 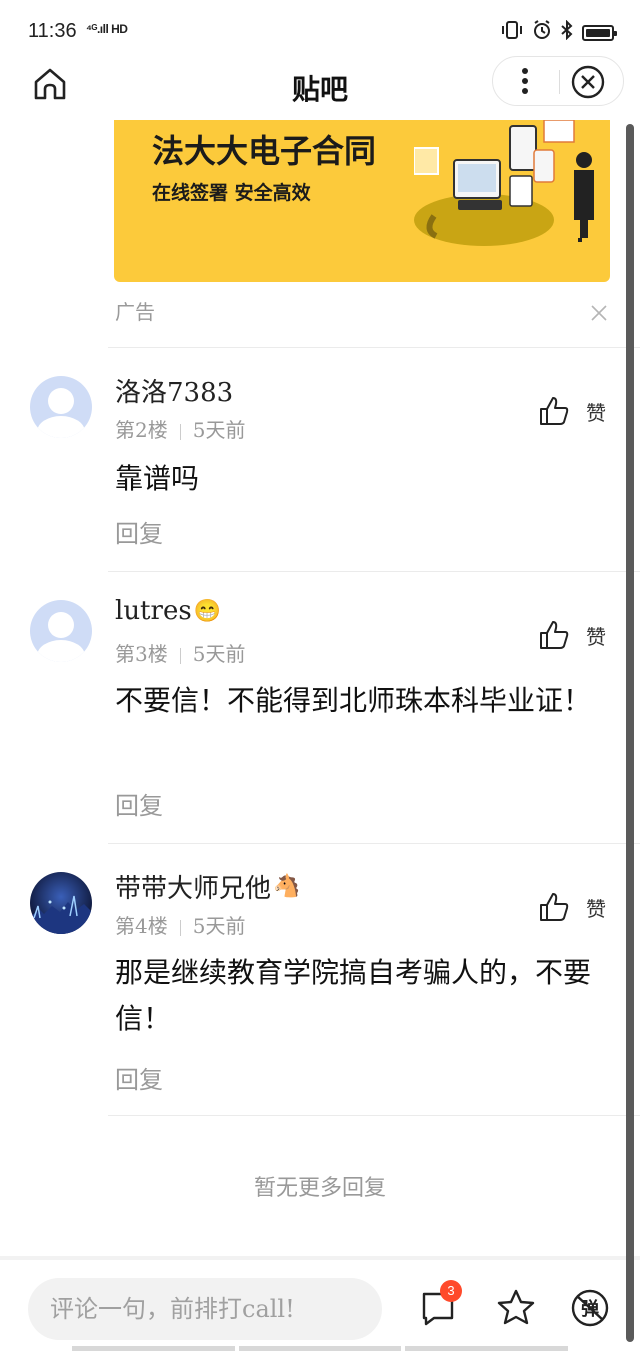 I want to click on star-icon, so click(x=516, y=1307).